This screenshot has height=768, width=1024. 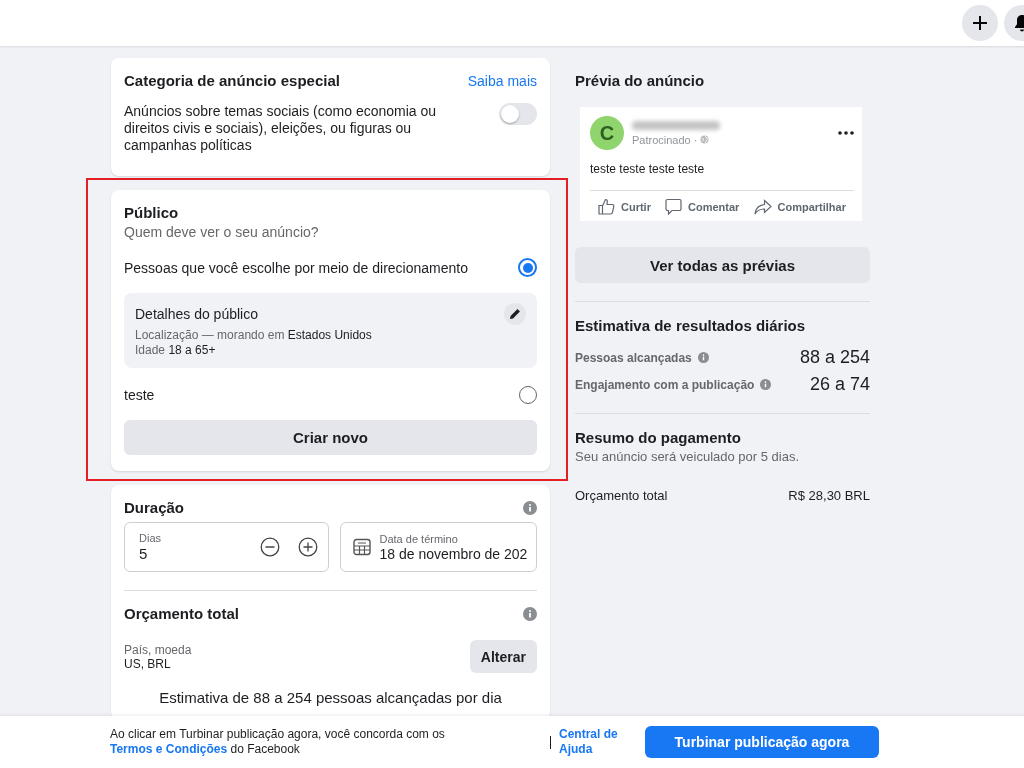 What do you see at coordinates (762, 742) in the screenshot?
I see `boost-post-button: Turbinar publicação agora` at bounding box center [762, 742].